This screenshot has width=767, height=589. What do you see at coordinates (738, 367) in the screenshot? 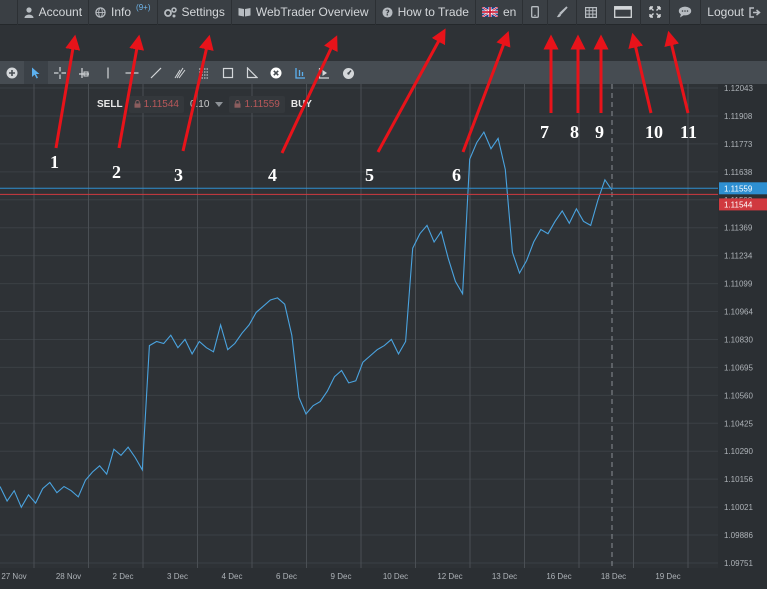
I see `y-tick-label: 1.10695` at bounding box center [738, 367].